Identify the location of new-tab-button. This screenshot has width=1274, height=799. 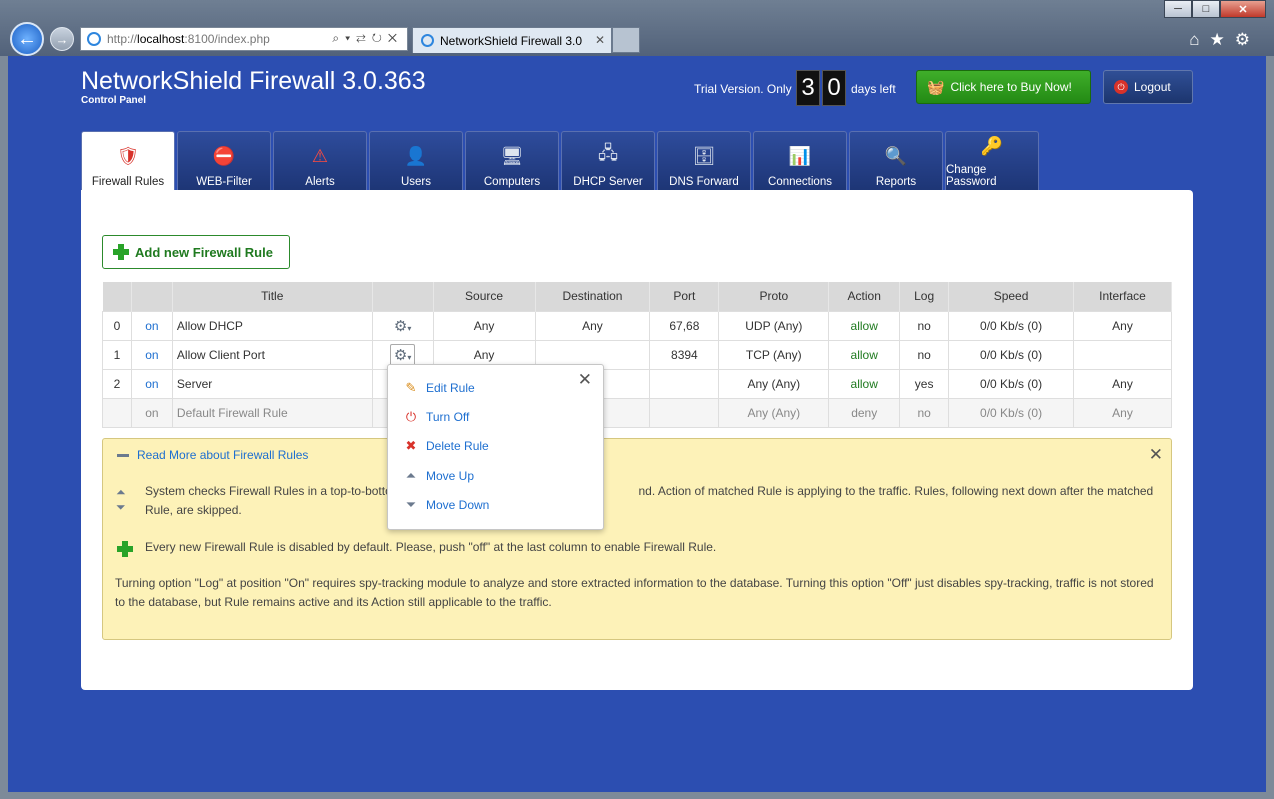
(626, 40).